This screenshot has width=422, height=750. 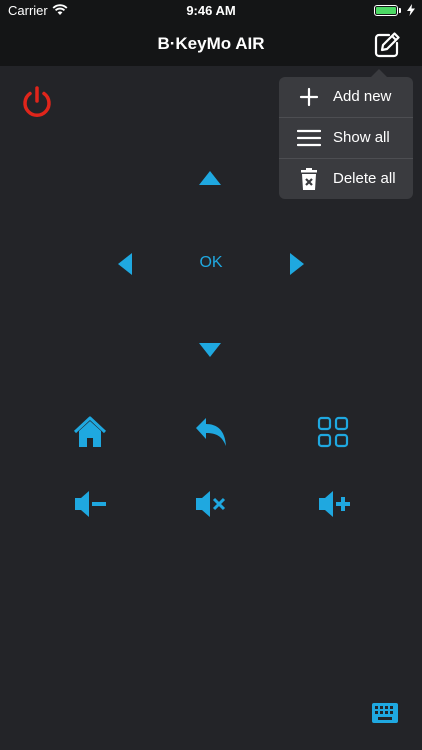 I want to click on dpad-left-button, so click(x=125, y=266).